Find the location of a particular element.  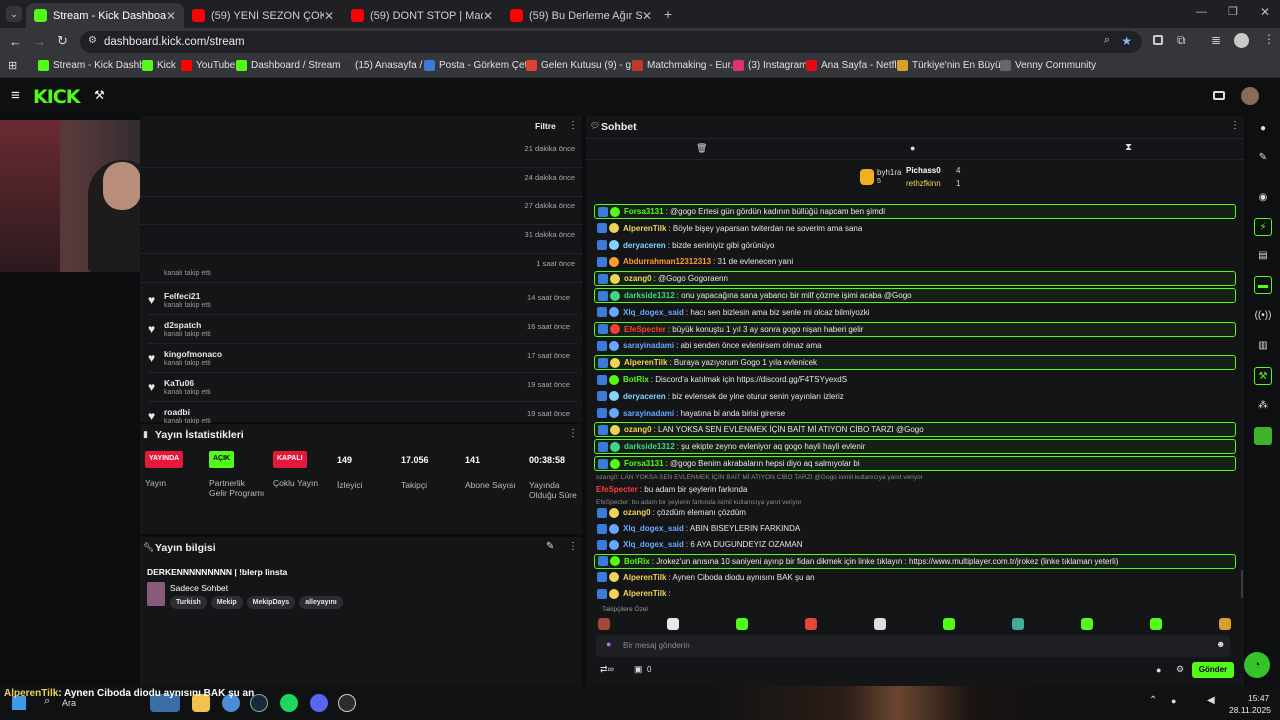

chat-username: BotRix is located at coordinates (637, 561).